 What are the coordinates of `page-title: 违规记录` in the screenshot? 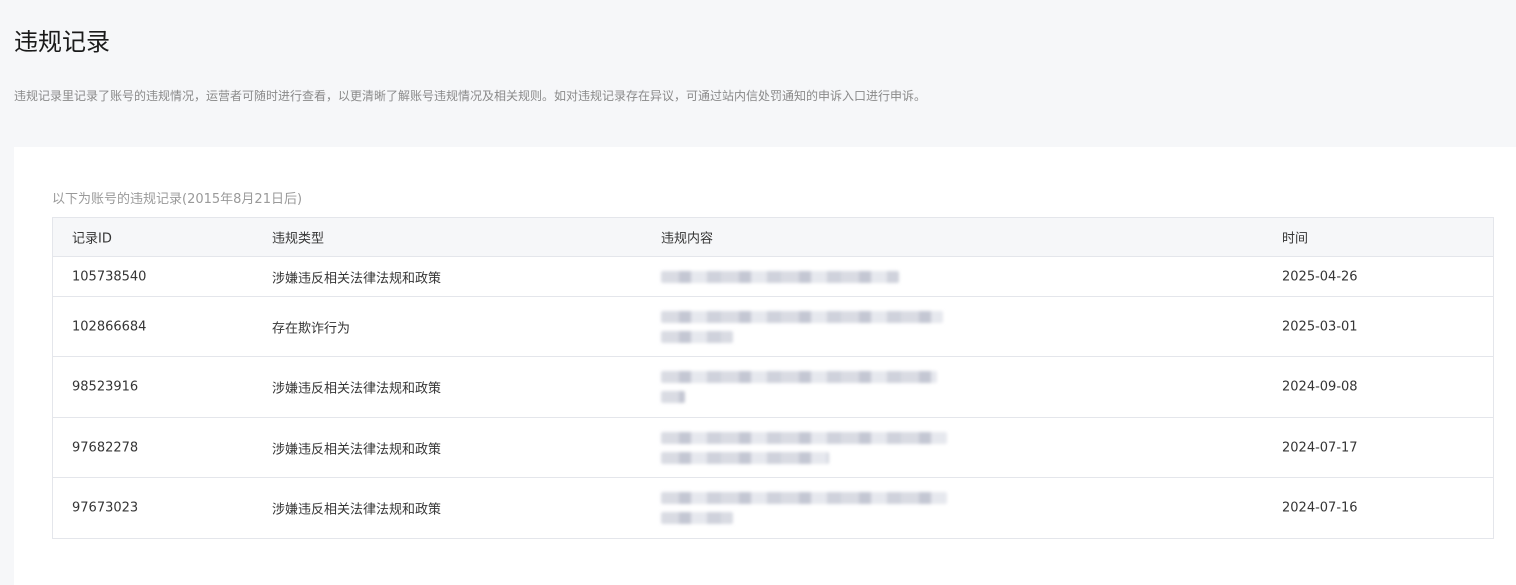 It's located at (62, 42).